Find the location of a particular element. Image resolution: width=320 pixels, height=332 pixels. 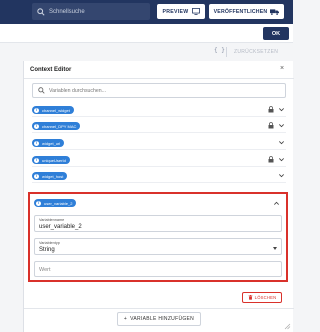

variable-chip: Twidget_url is located at coordinates (48, 143).